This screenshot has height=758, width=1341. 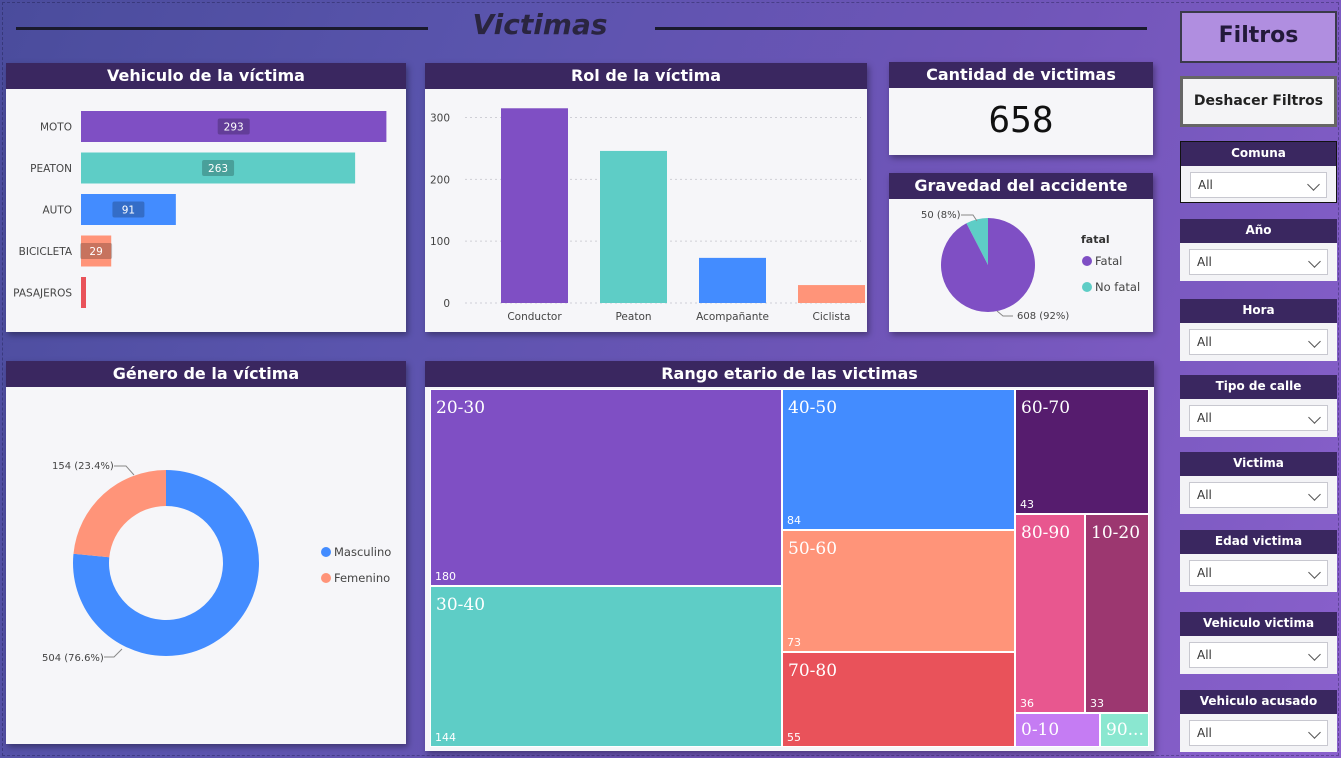 What do you see at coordinates (794, 737) in the screenshot?
I see `treemap-cell-value: 55` at bounding box center [794, 737].